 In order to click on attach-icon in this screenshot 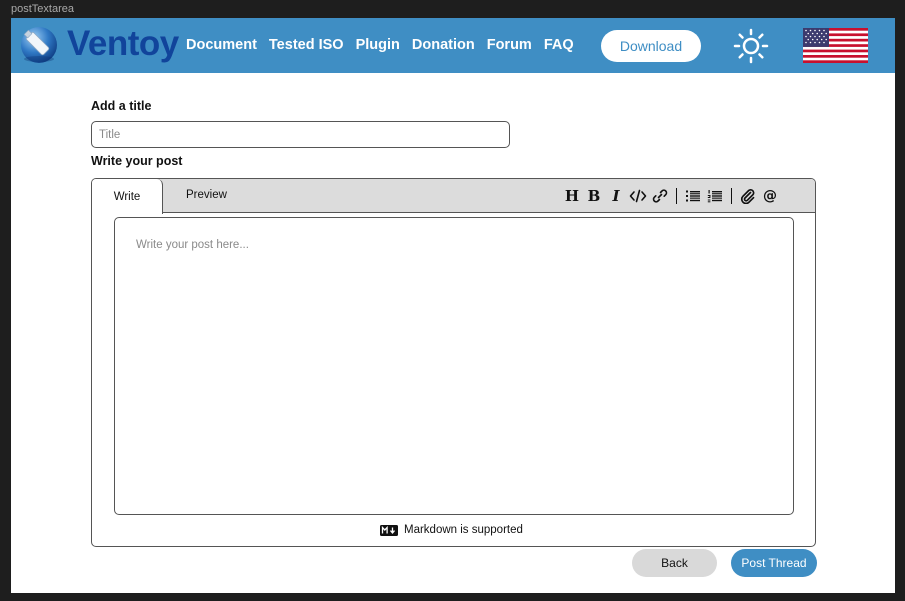, I will do `click(748, 196)`.